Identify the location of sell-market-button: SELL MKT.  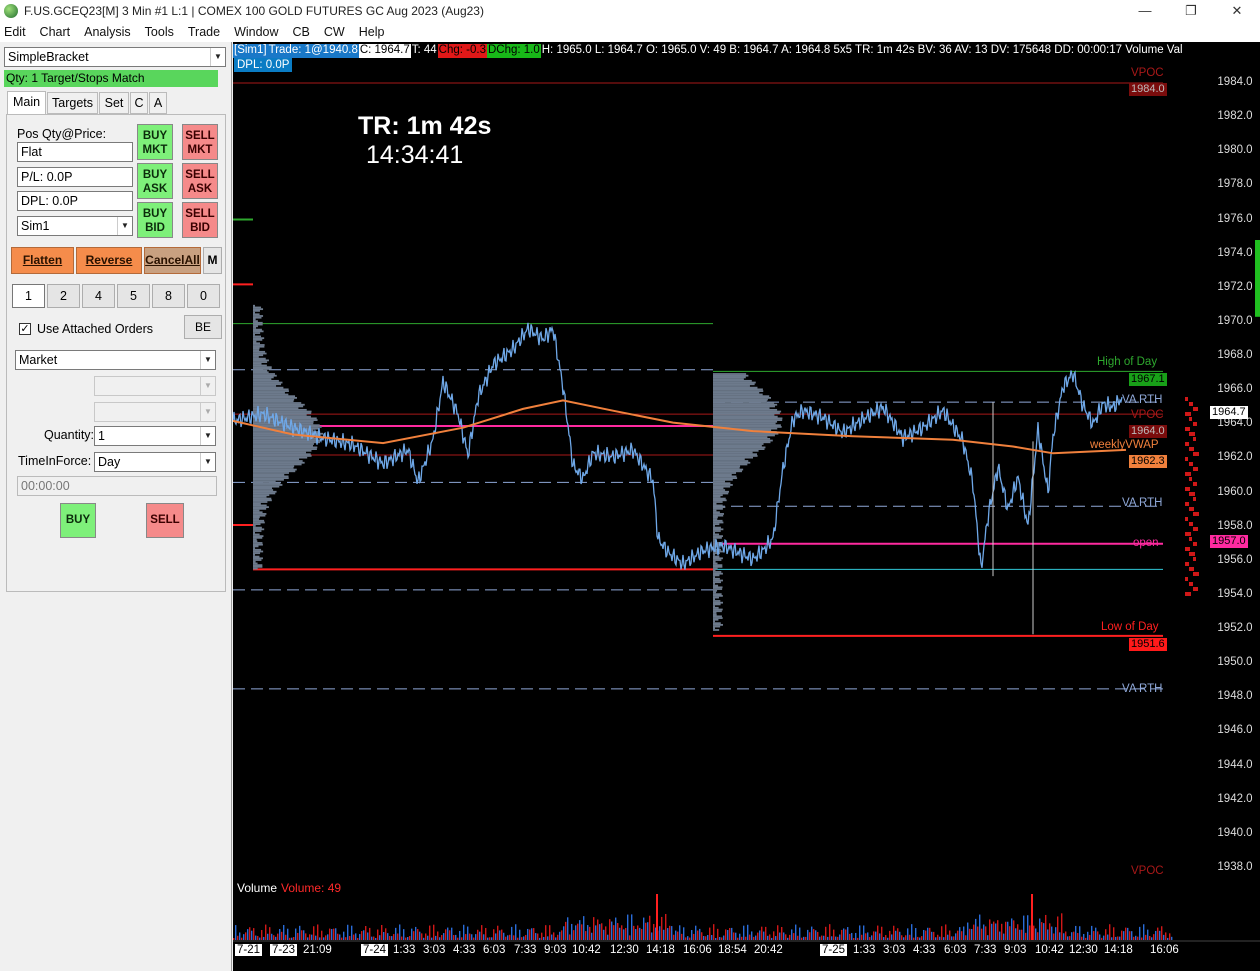
(200, 142).